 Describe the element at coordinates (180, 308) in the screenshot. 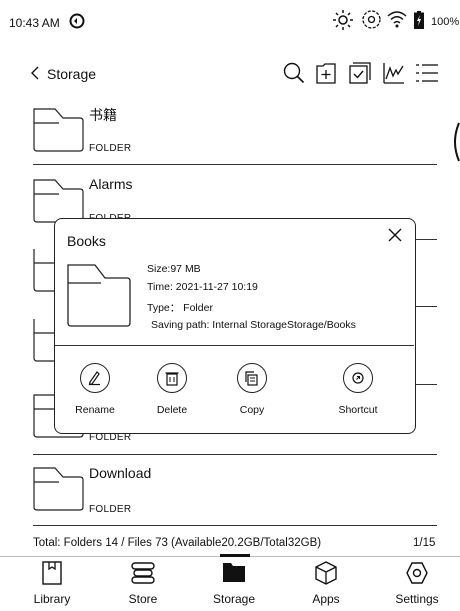

I see `info-type: Type： Folder` at that location.